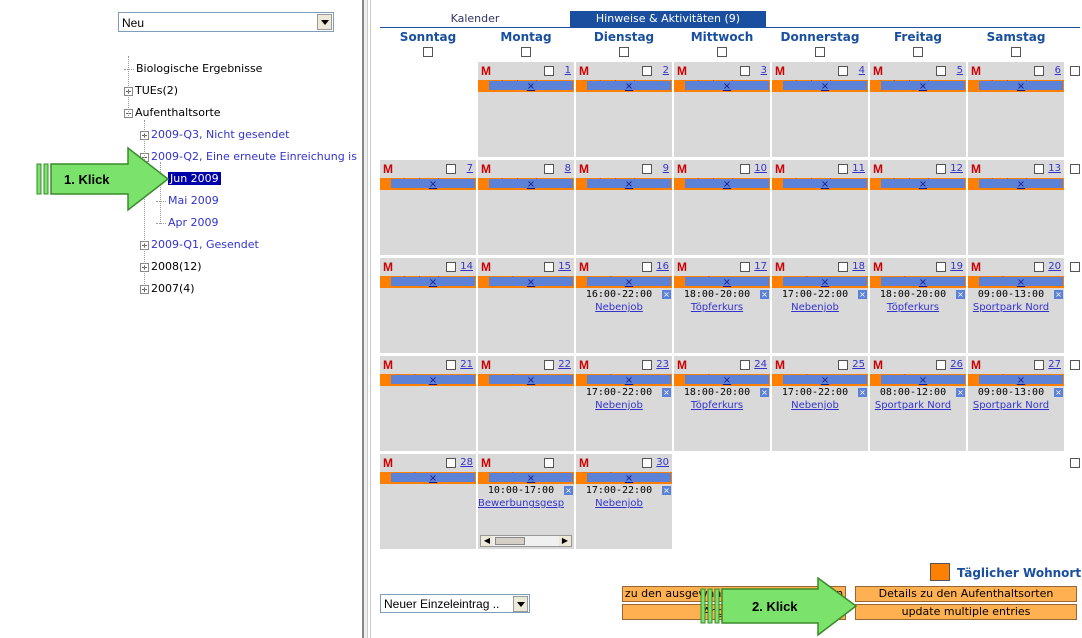  Describe the element at coordinates (526, 501) in the screenshot. I see `calendar-day-cell: MZuhause×10:00-17:00×Bewerbungsgesprä◀▶` at that location.